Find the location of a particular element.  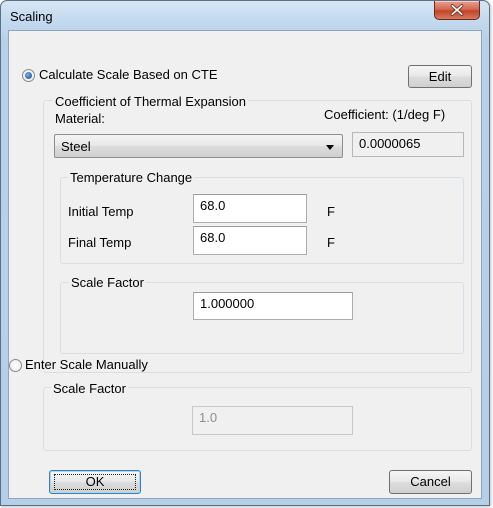

cte-radio is located at coordinates (28, 75).